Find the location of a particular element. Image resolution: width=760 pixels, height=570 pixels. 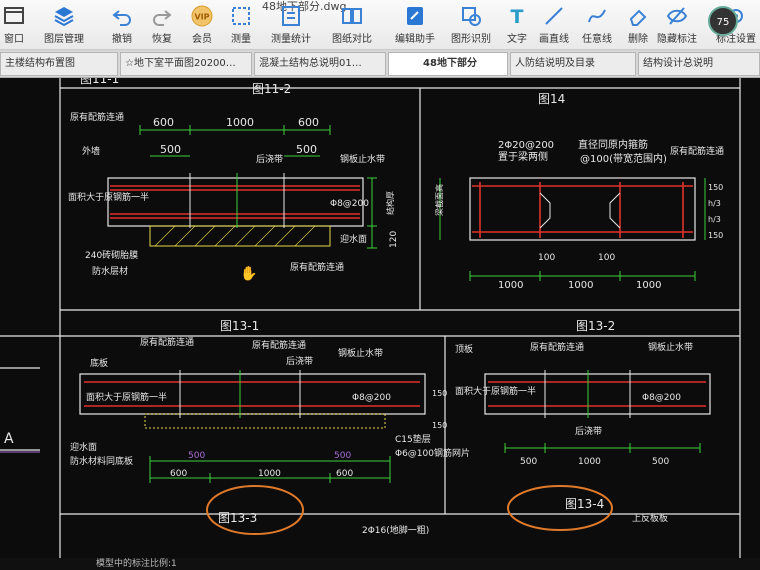

shape-recognition-button: 图形识别 is located at coordinates (471, 25).